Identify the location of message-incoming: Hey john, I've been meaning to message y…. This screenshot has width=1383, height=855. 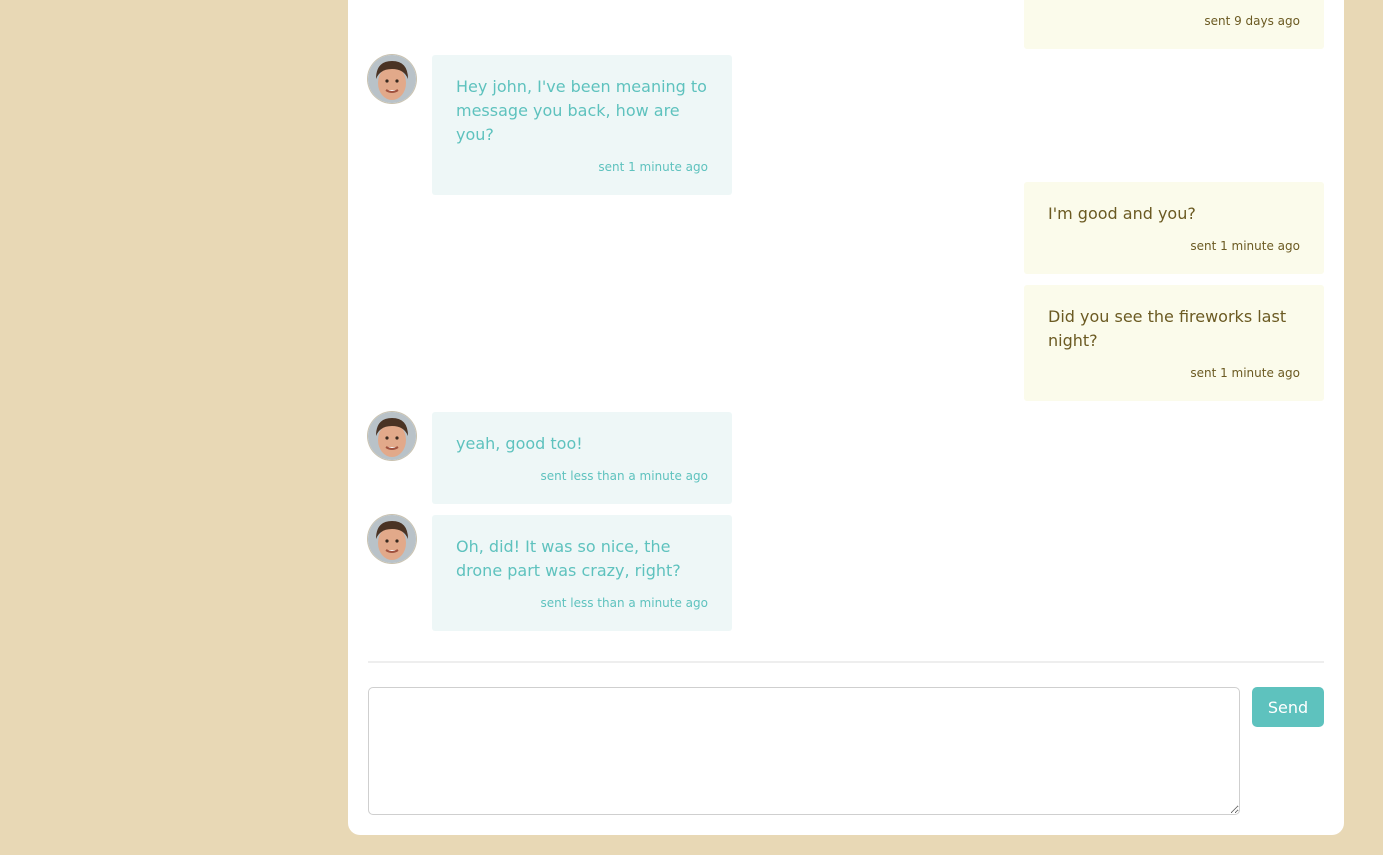
(582, 125).